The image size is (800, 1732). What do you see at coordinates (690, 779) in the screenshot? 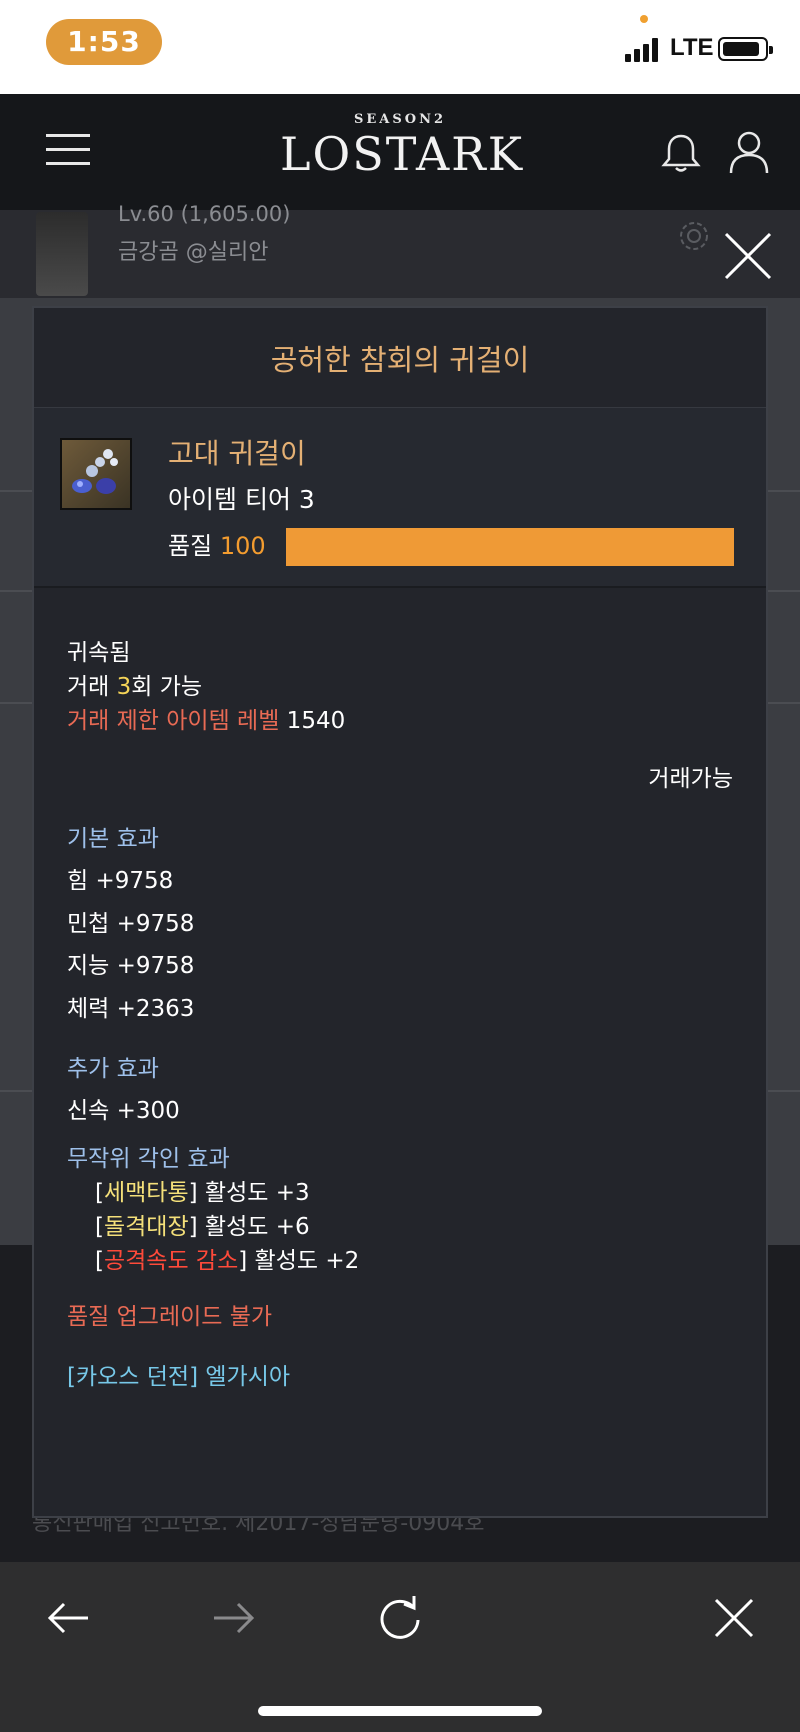
I see `tradeable-status: 거래가능` at bounding box center [690, 779].